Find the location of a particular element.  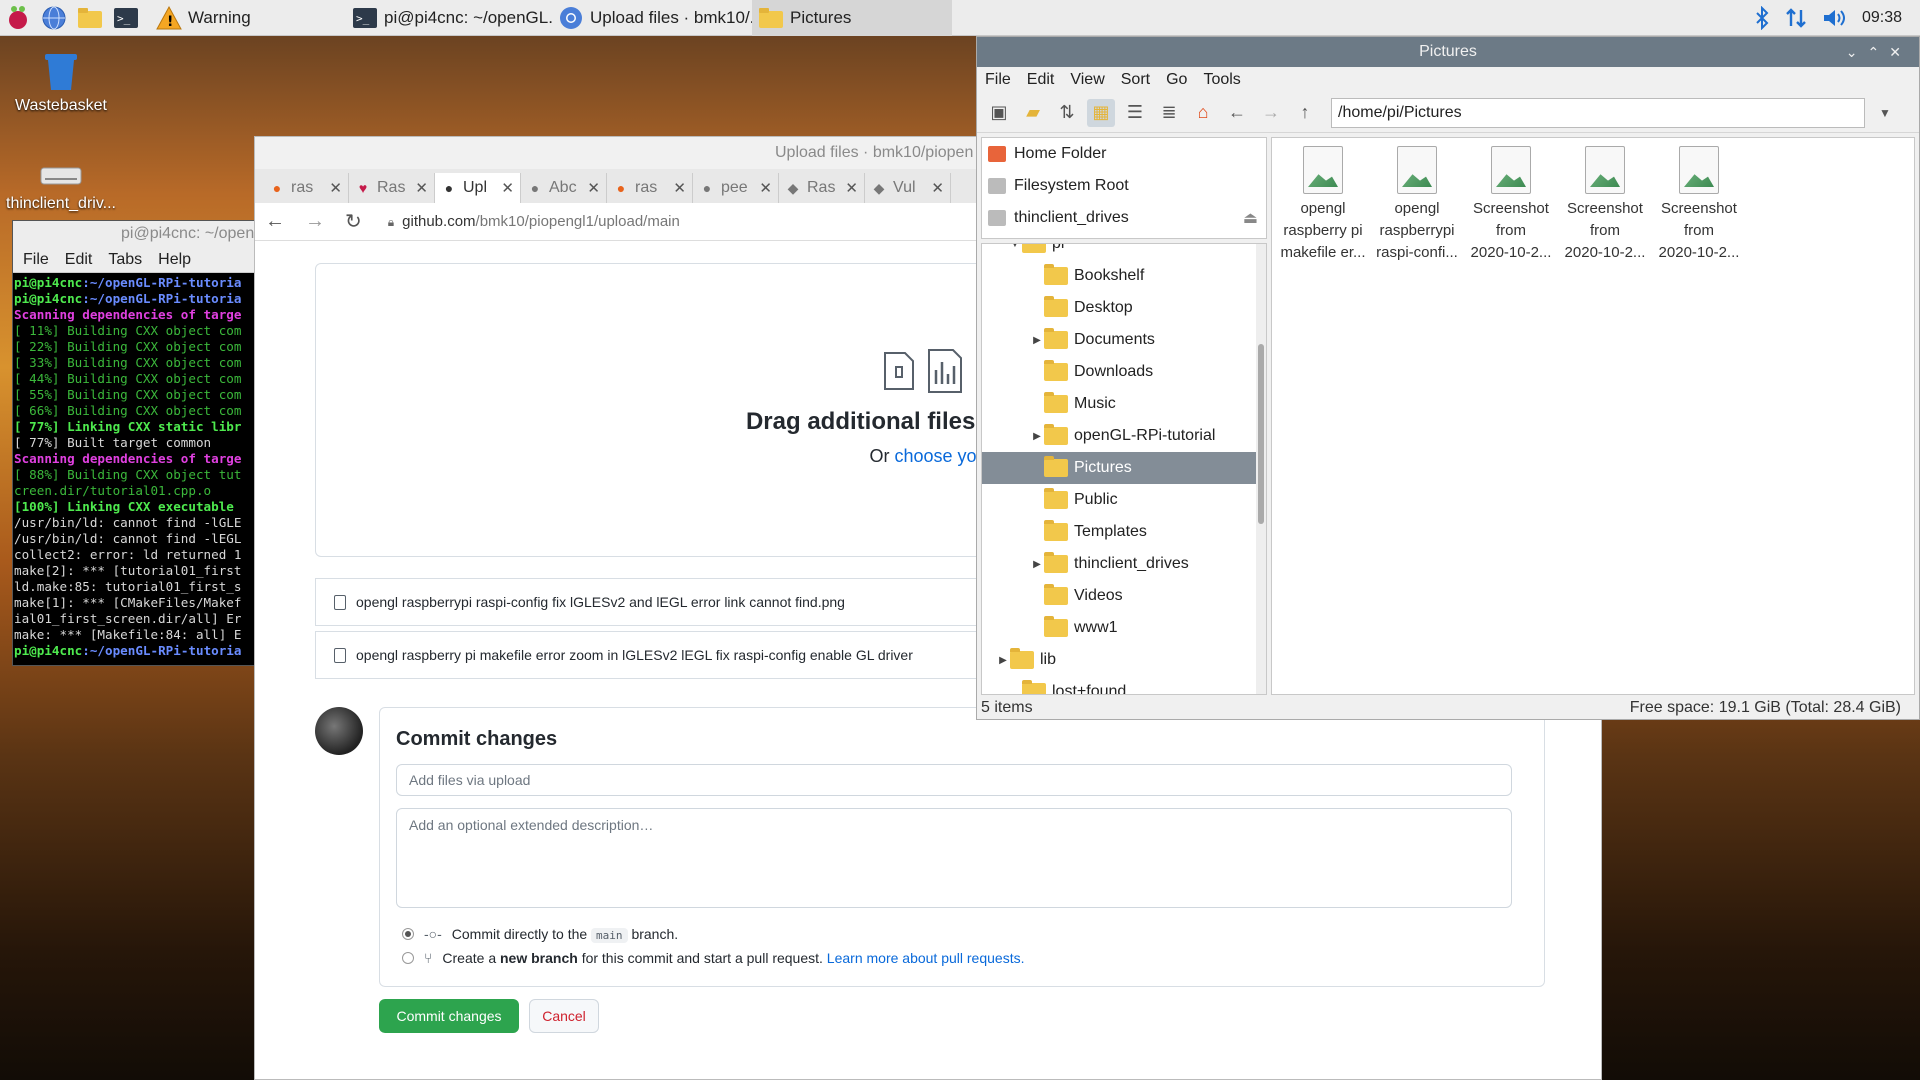

browser-tab: ◆ Ras ✕ is located at coordinates (822, 188).